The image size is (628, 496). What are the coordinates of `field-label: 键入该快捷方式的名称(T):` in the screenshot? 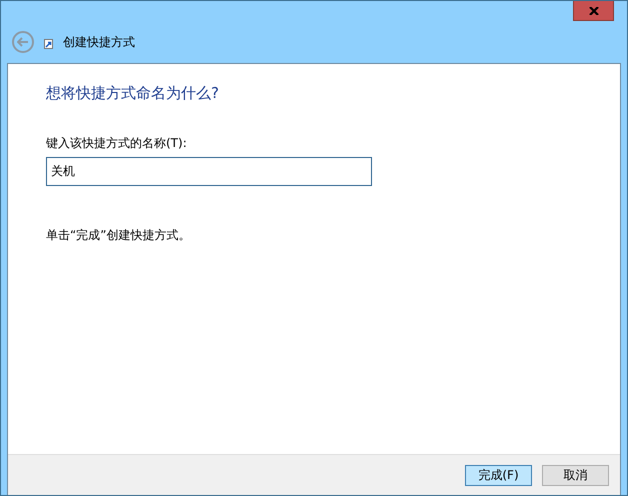 It's located at (117, 143).